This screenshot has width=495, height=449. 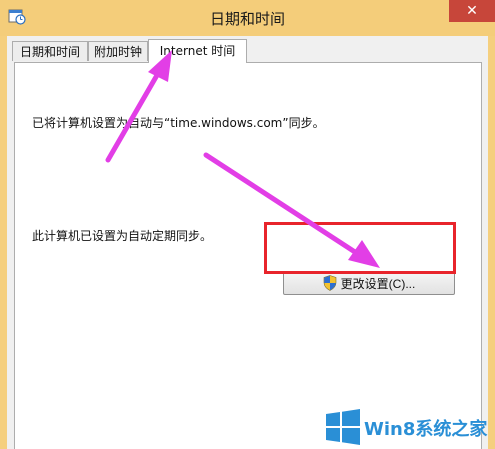 What do you see at coordinates (329, 283) in the screenshot?
I see `uac-shield-icon` at bounding box center [329, 283].